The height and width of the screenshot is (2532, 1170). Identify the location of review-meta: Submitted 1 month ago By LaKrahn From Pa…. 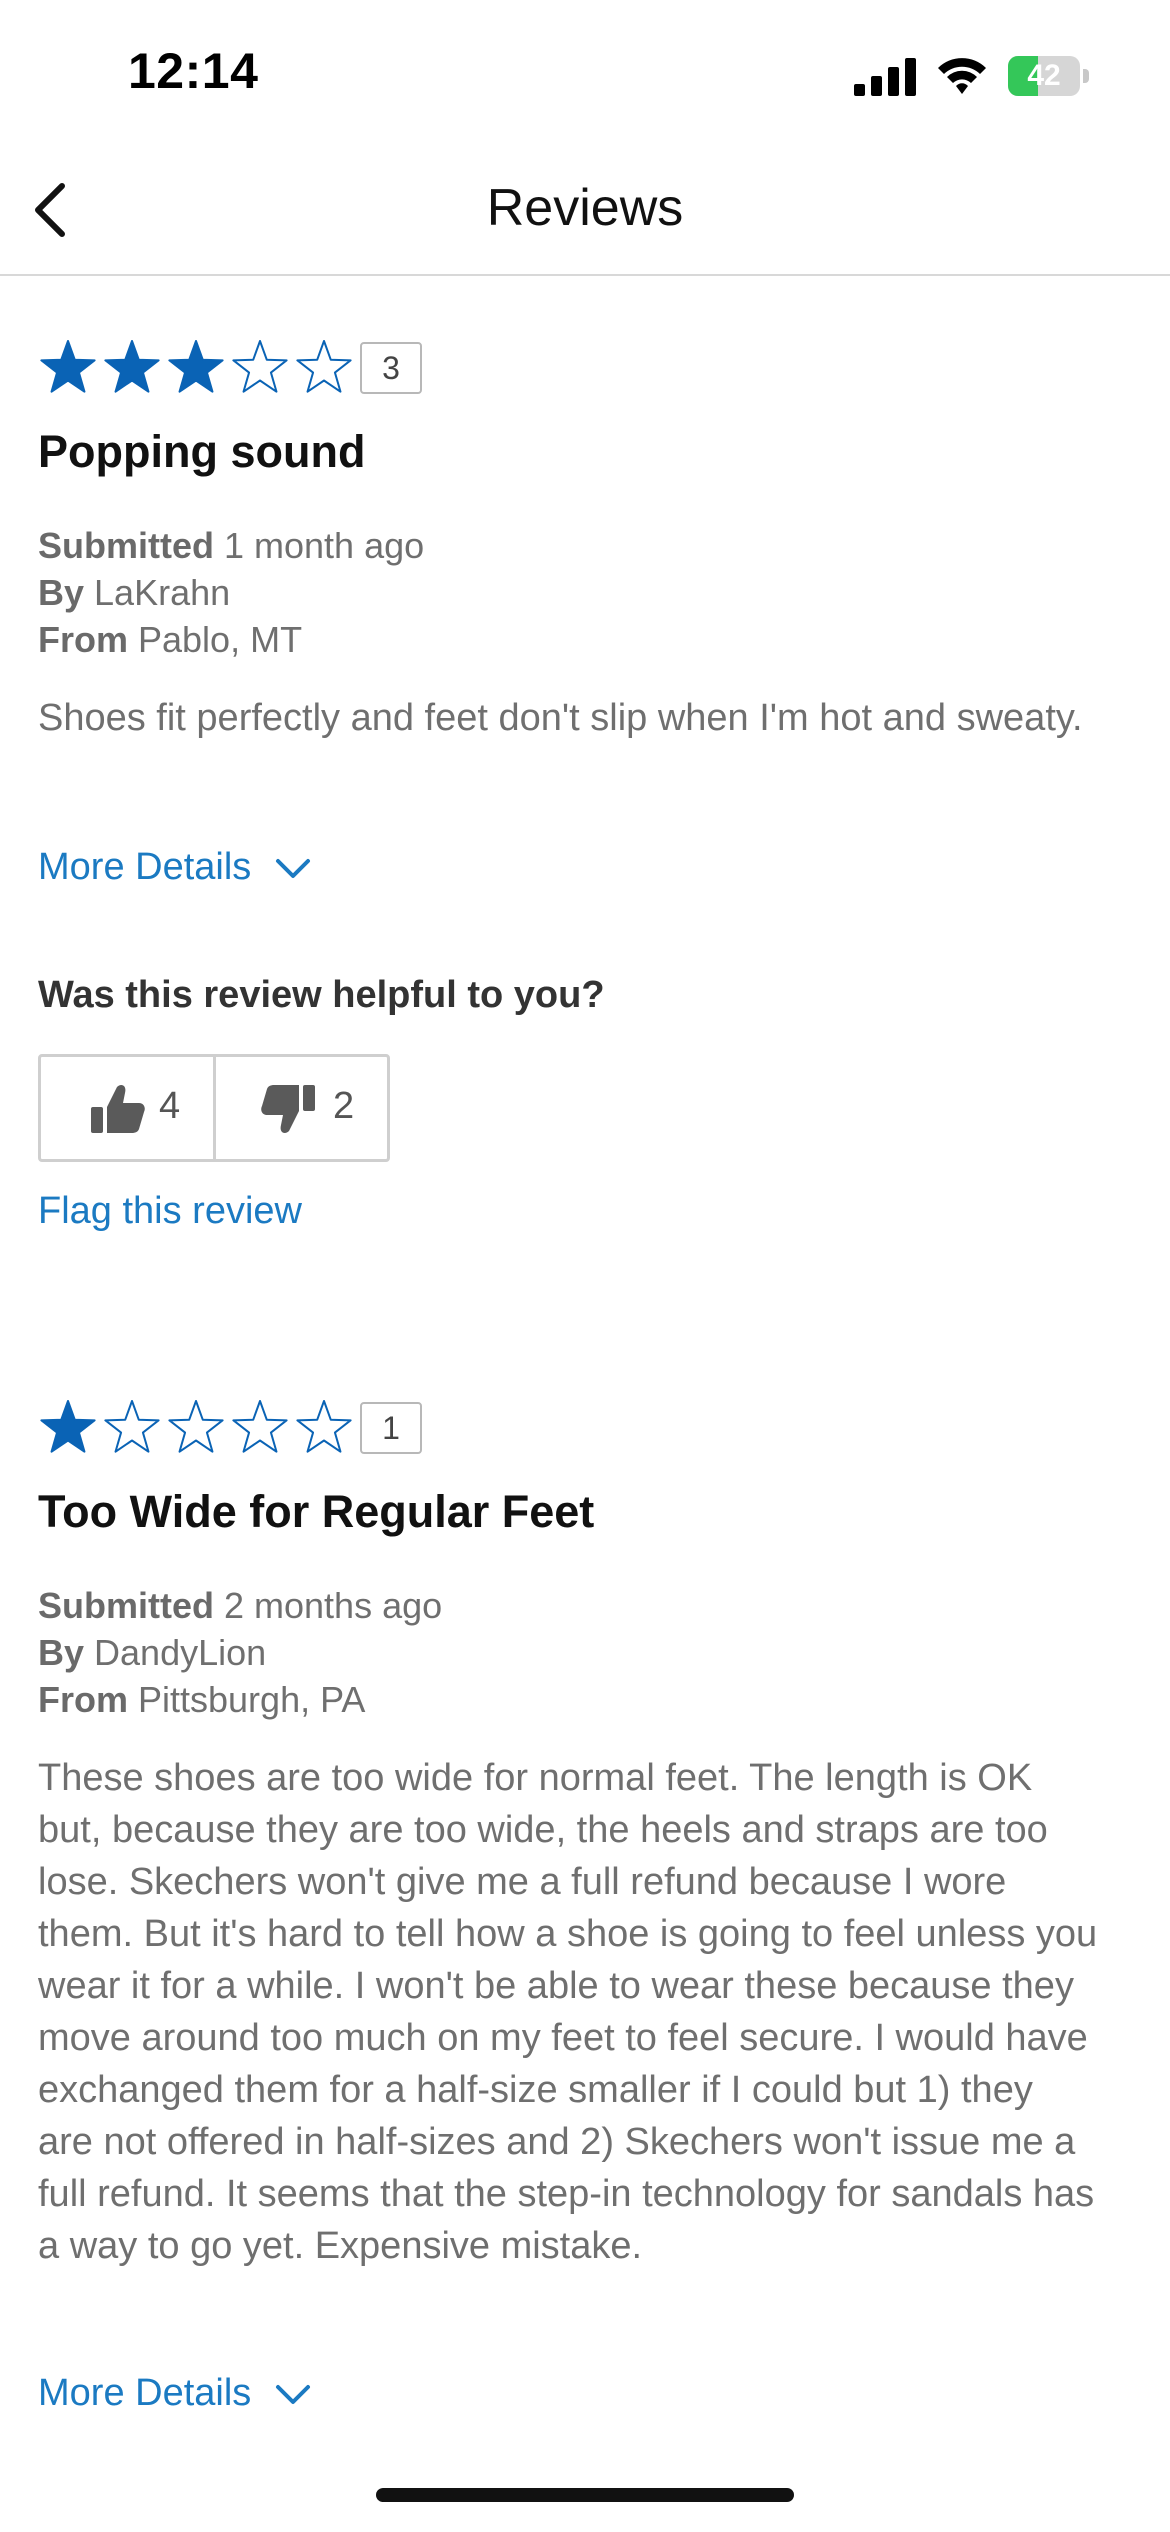
(231, 592).